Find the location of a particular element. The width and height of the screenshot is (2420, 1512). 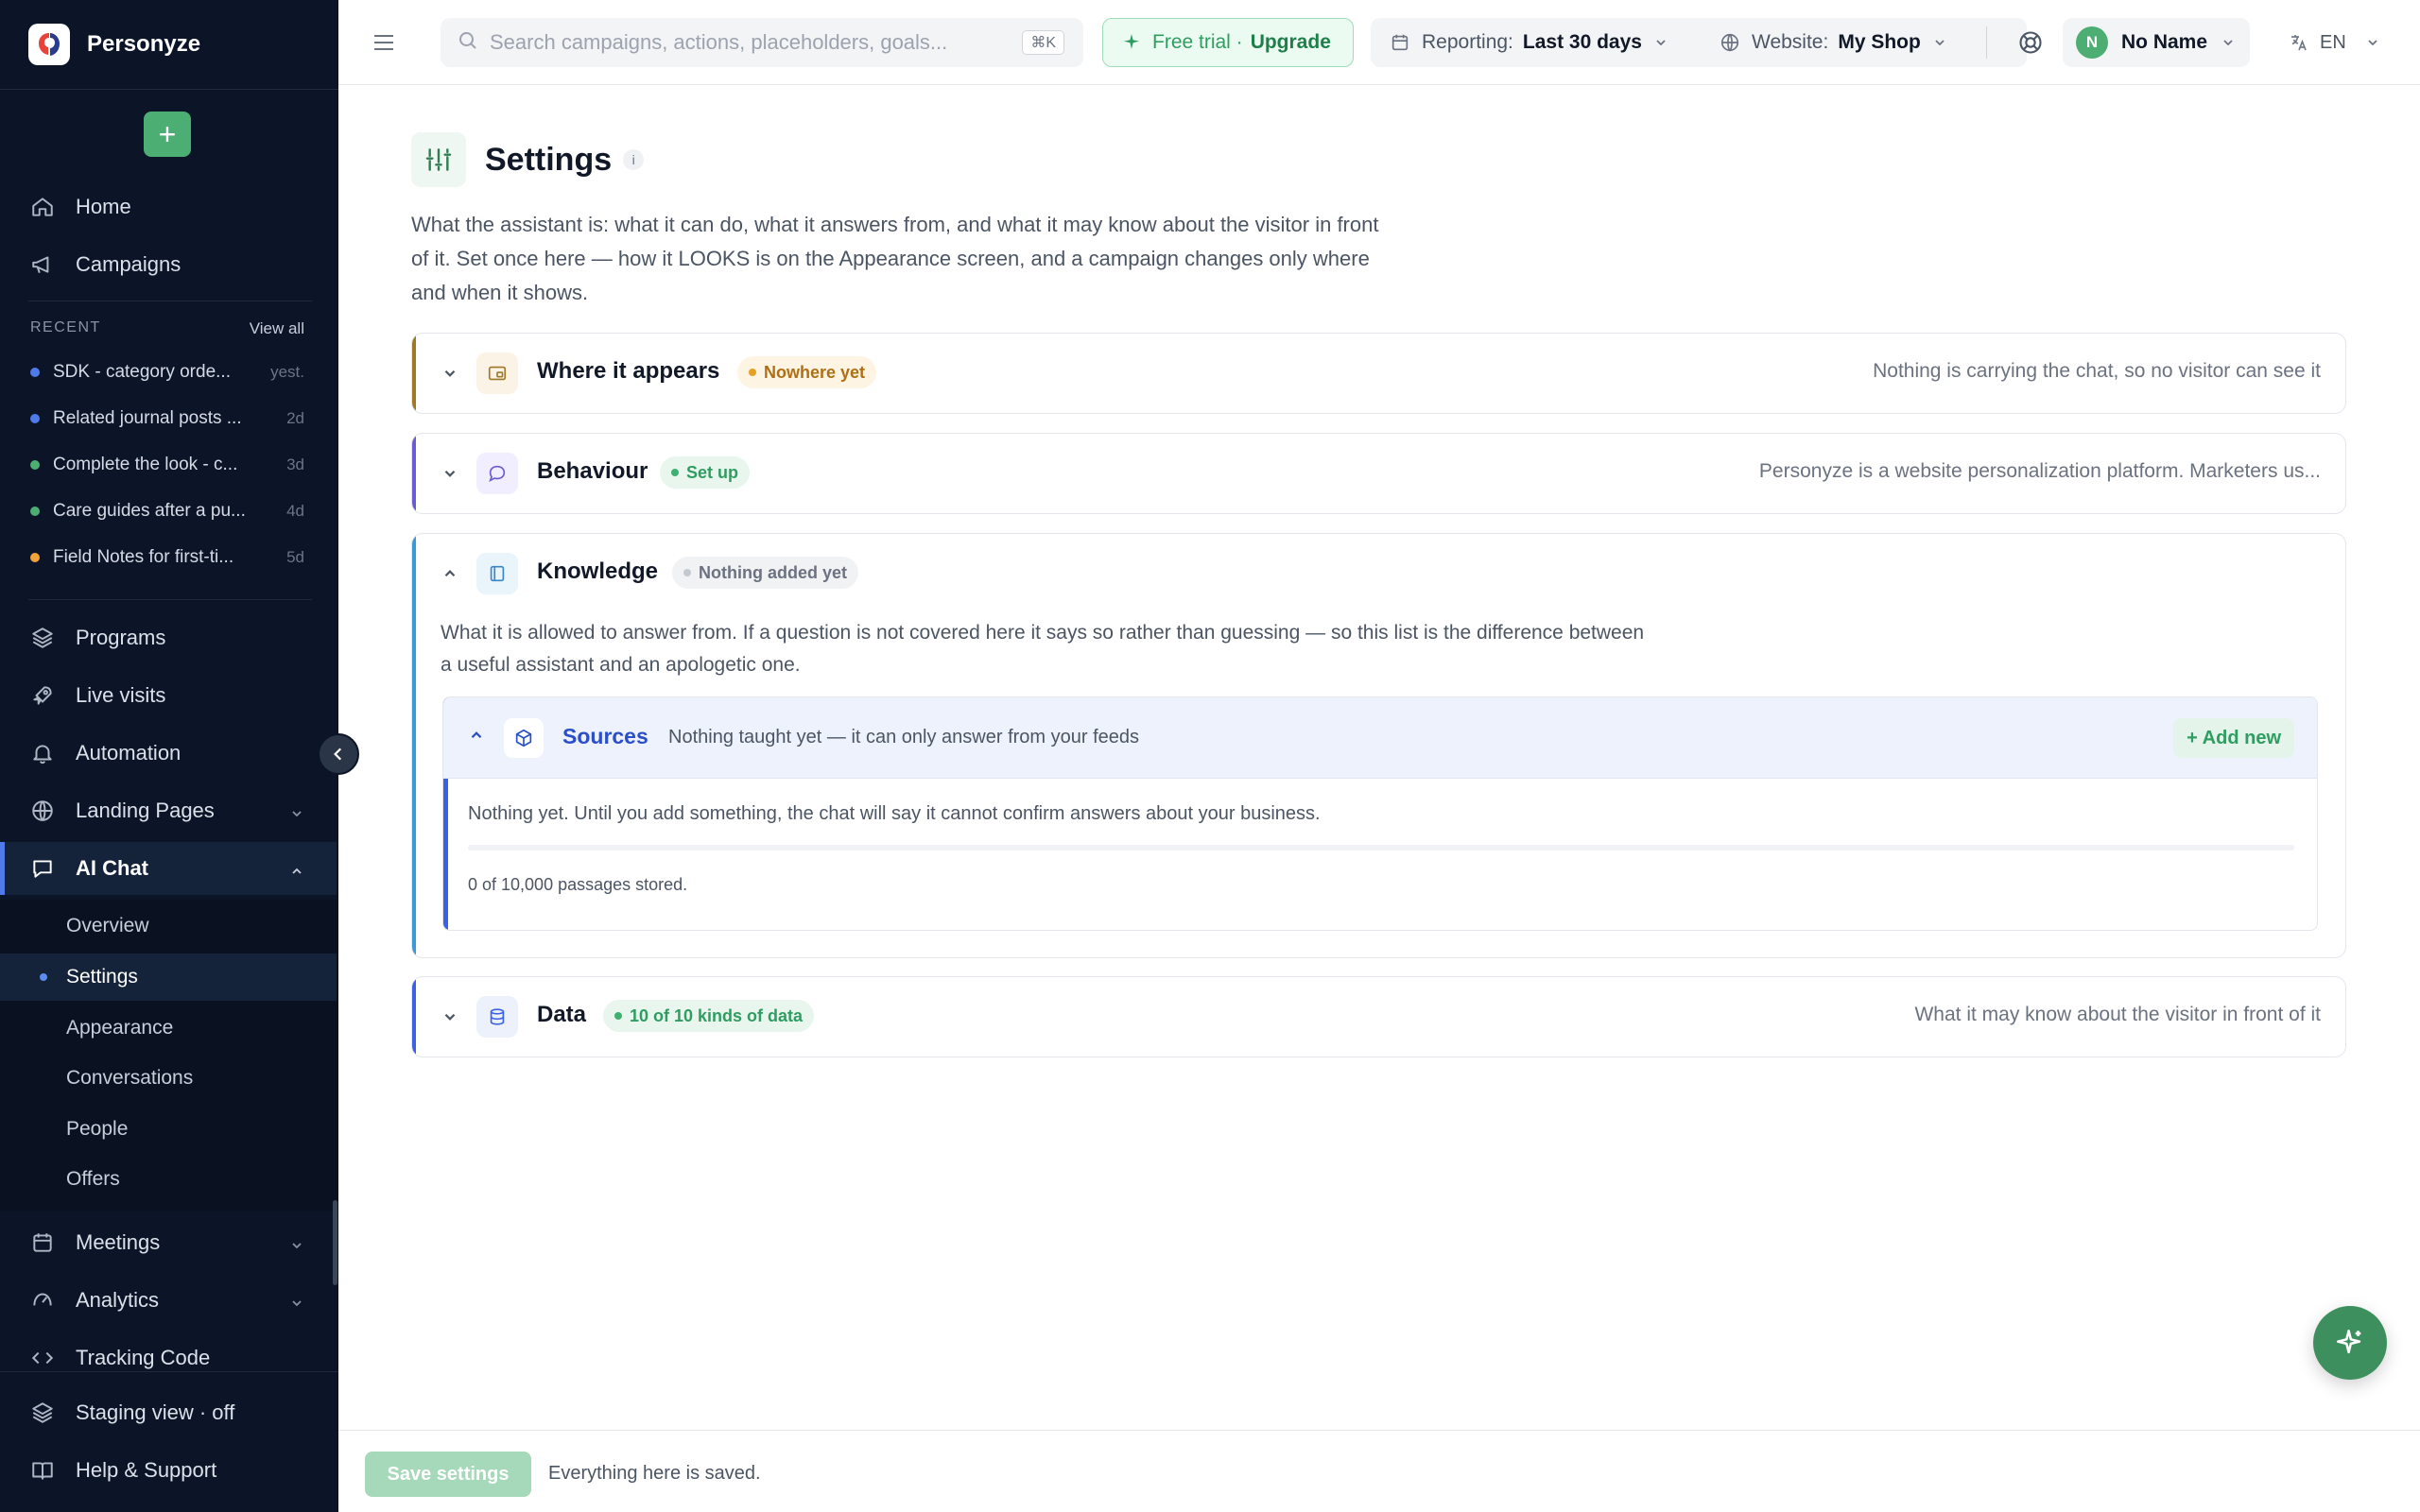

user-menu: N No Name is located at coordinates (2156, 42).